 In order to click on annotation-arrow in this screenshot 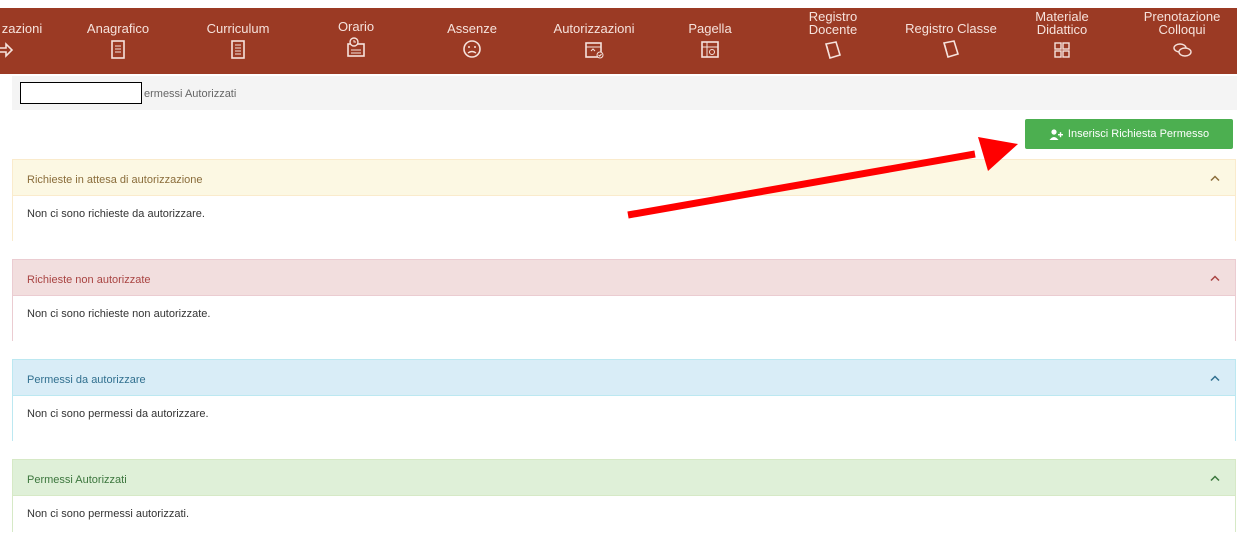, I will do `click(822, 178)`.